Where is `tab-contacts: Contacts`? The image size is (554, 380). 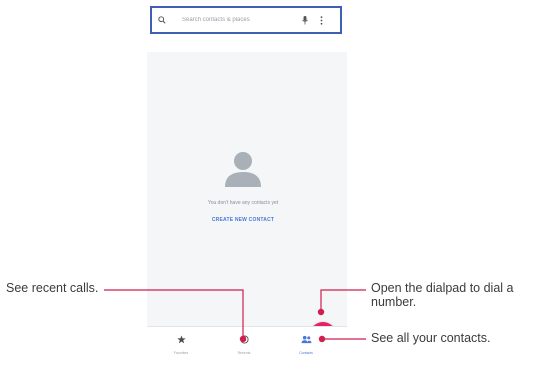 tab-contacts: Contacts is located at coordinates (306, 343).